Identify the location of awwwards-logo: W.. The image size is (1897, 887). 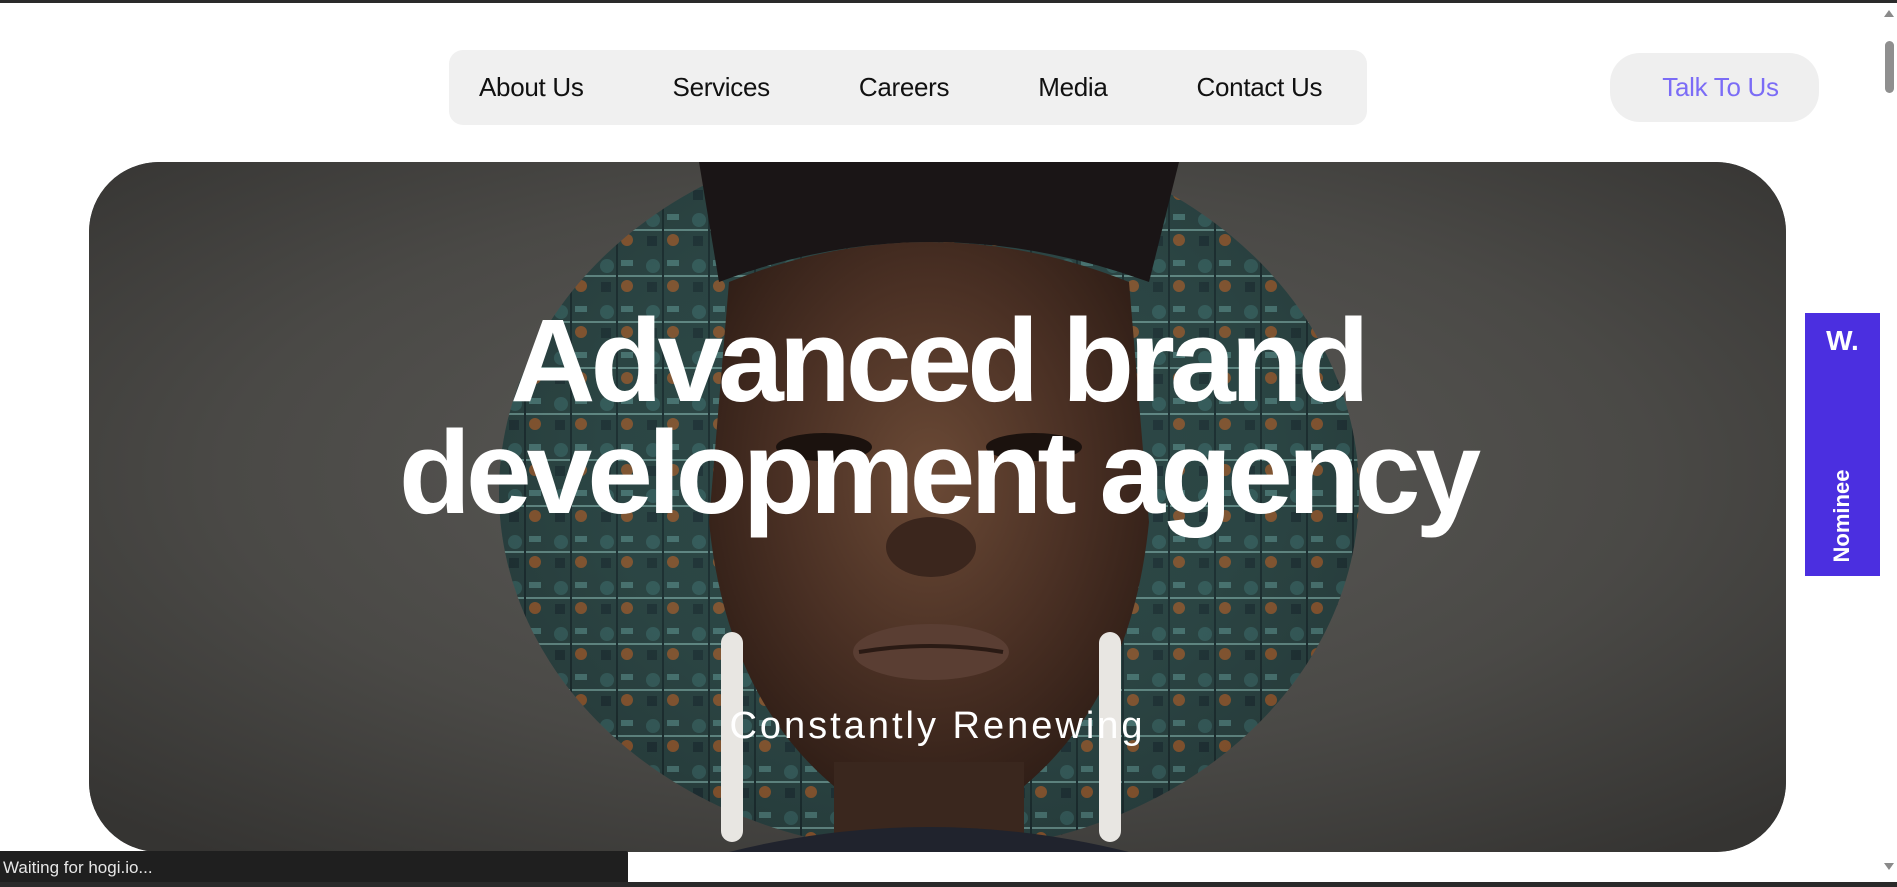
(1842, 340).